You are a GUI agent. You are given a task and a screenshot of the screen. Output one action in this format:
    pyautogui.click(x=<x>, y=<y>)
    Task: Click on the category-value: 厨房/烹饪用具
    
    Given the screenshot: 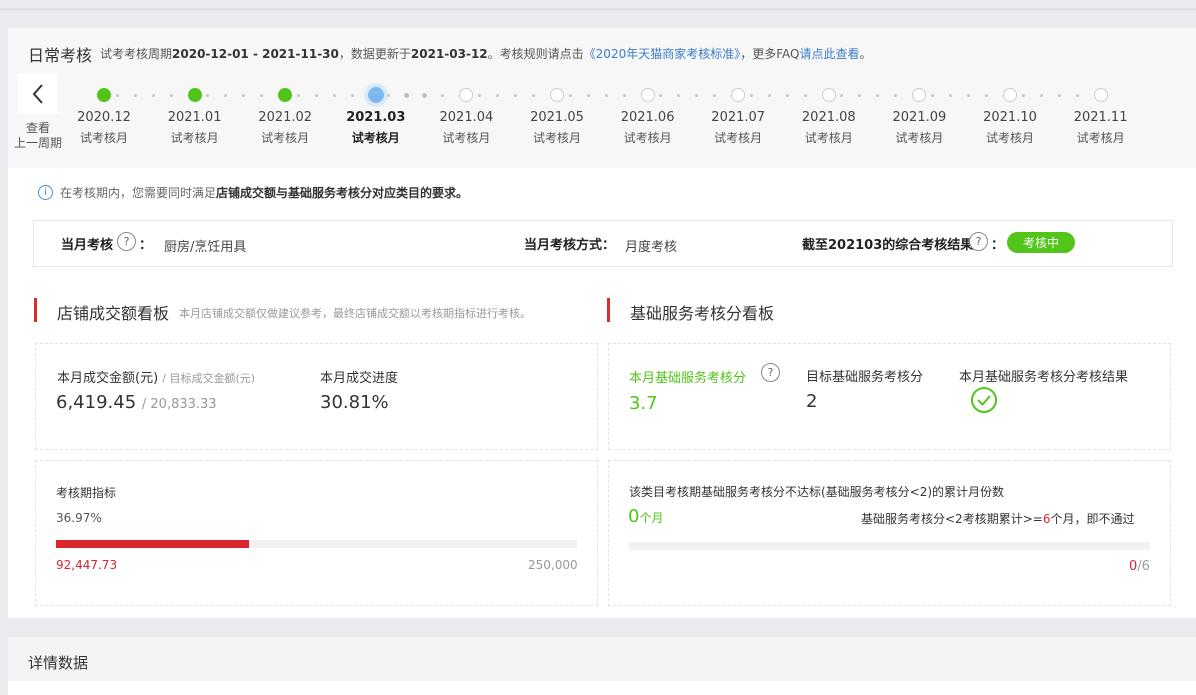 What is the action you would take?
    pyautogui.click(x=205, y=247)
    